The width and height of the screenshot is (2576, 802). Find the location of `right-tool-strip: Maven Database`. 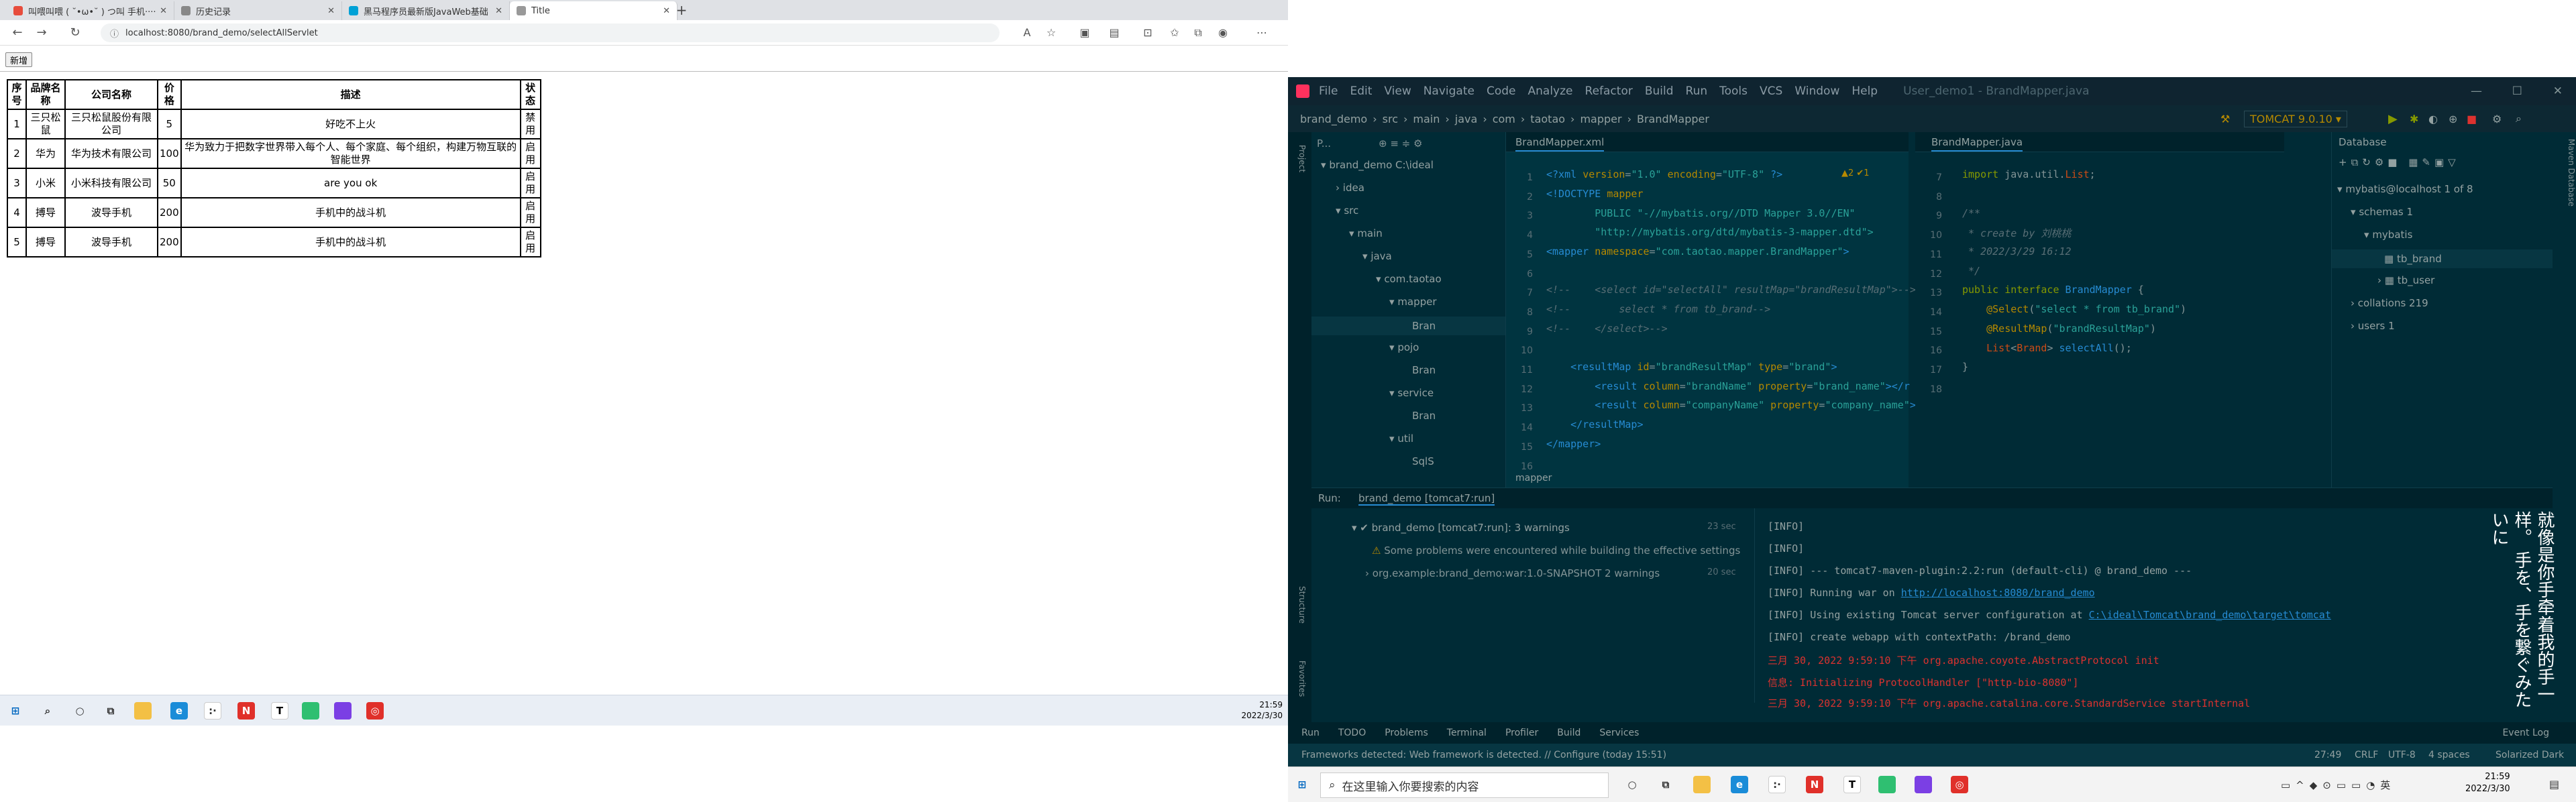

right-tool-strip: Maven Database is located at coordinates (2566, 206).